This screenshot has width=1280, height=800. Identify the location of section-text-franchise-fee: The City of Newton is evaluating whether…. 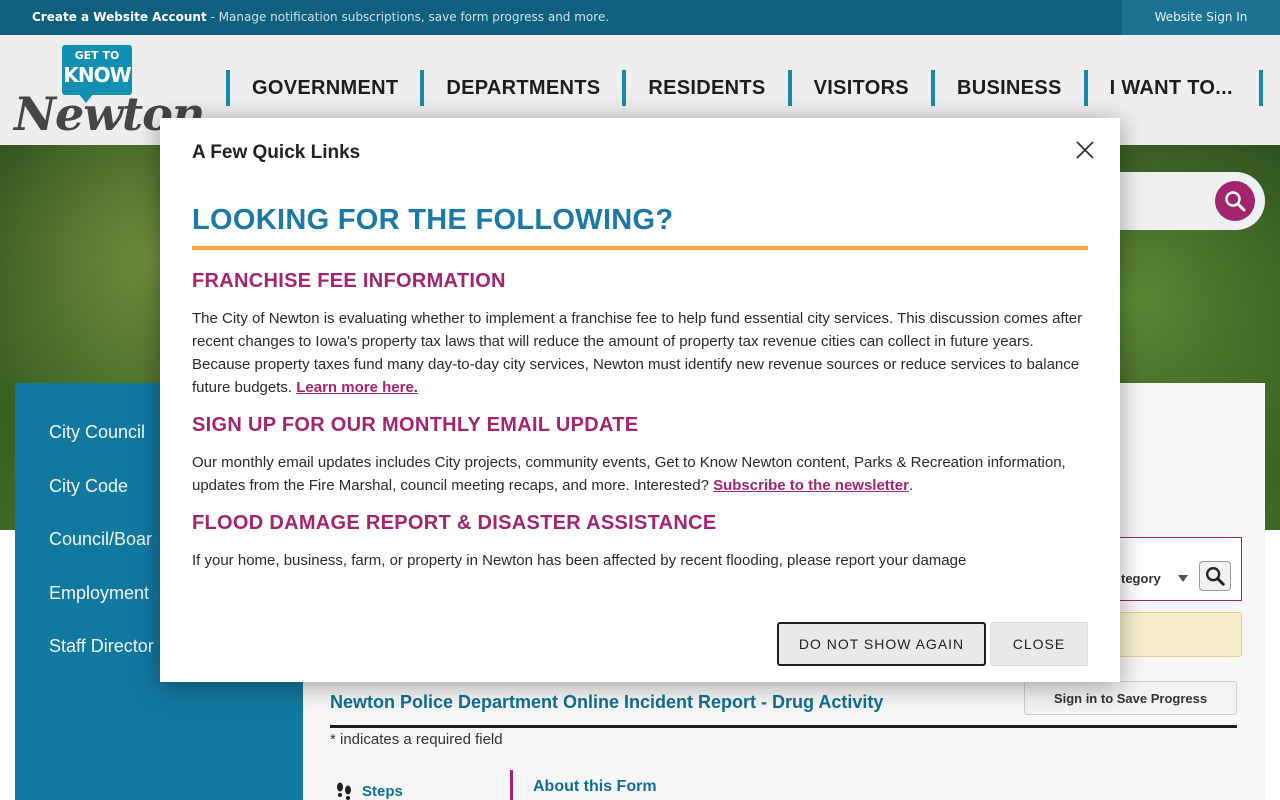
(640, 353).